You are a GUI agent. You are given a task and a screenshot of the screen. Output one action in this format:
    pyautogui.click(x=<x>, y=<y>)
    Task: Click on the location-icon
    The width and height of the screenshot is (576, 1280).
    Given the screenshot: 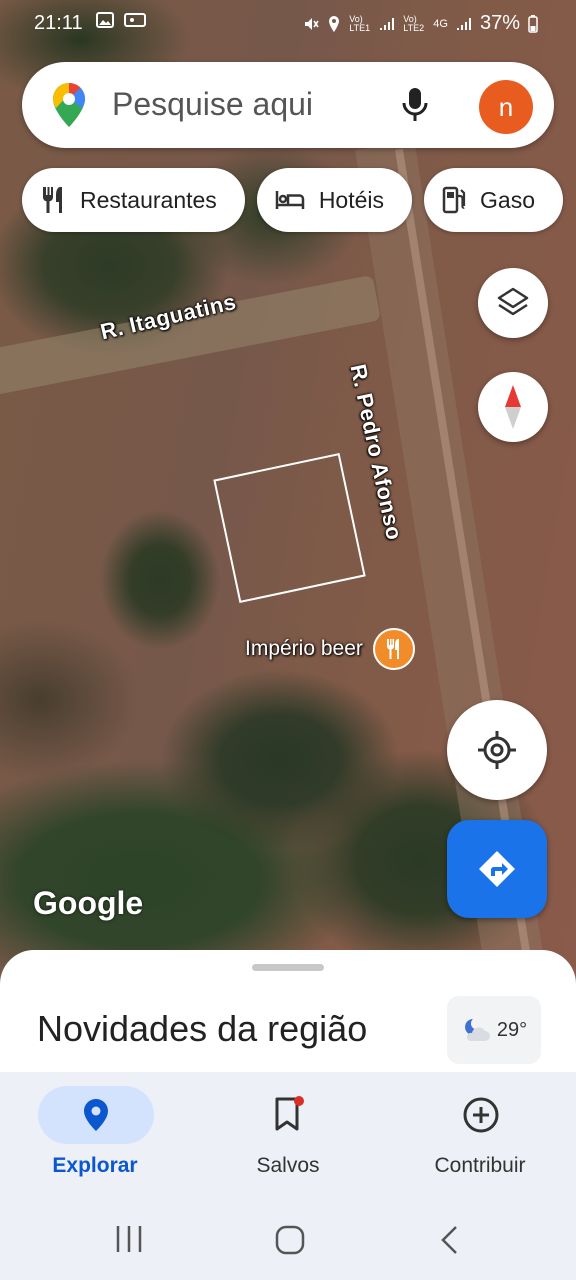 What is the action you would take?
    pyautogui.click(x=334, y=23)
    